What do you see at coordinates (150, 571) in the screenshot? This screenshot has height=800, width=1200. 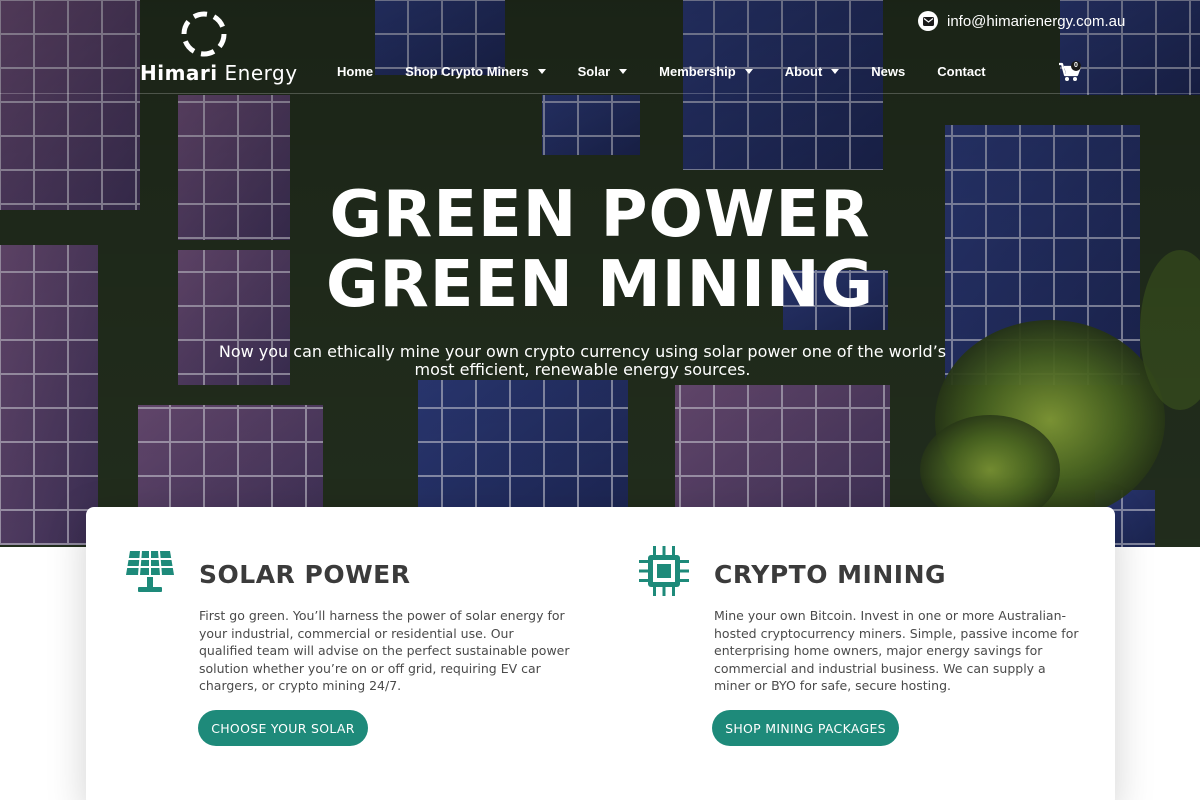 I see `solar-panel-icon` at bounding box center [150, 571].